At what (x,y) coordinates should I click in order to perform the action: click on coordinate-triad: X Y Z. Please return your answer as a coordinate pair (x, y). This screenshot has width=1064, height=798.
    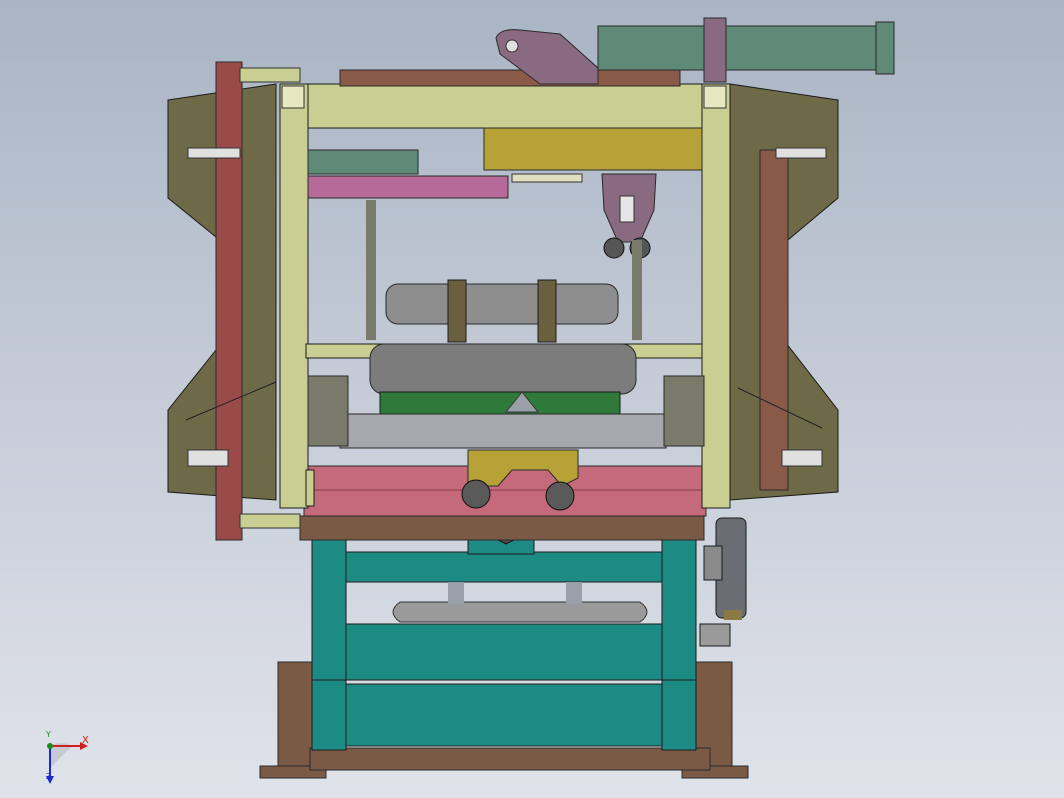
    Looking at the image, I should click on (73, 758).